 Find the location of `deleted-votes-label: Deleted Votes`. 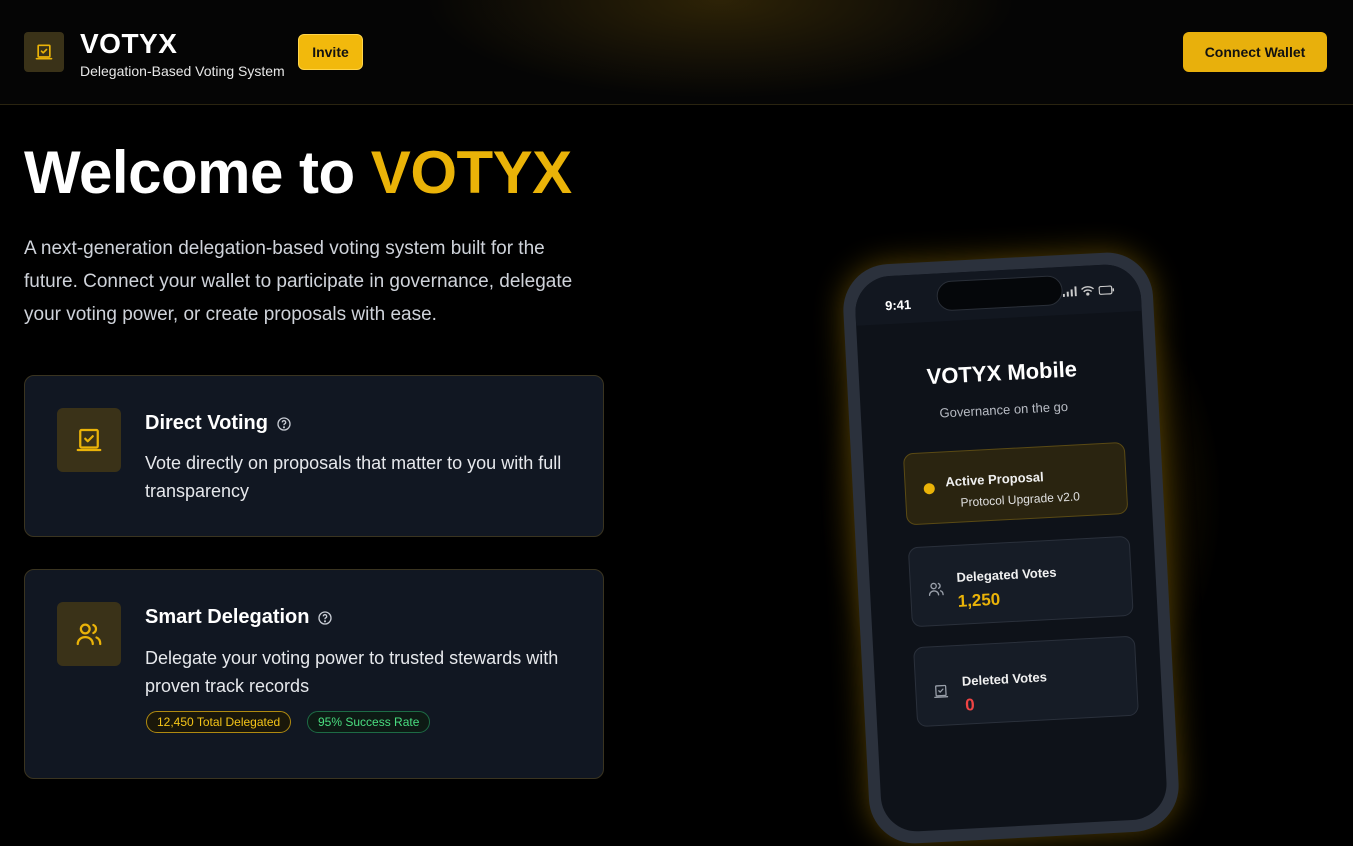

deleted-votes-label: Deleted Votes is located at coordinates (1004, 679).